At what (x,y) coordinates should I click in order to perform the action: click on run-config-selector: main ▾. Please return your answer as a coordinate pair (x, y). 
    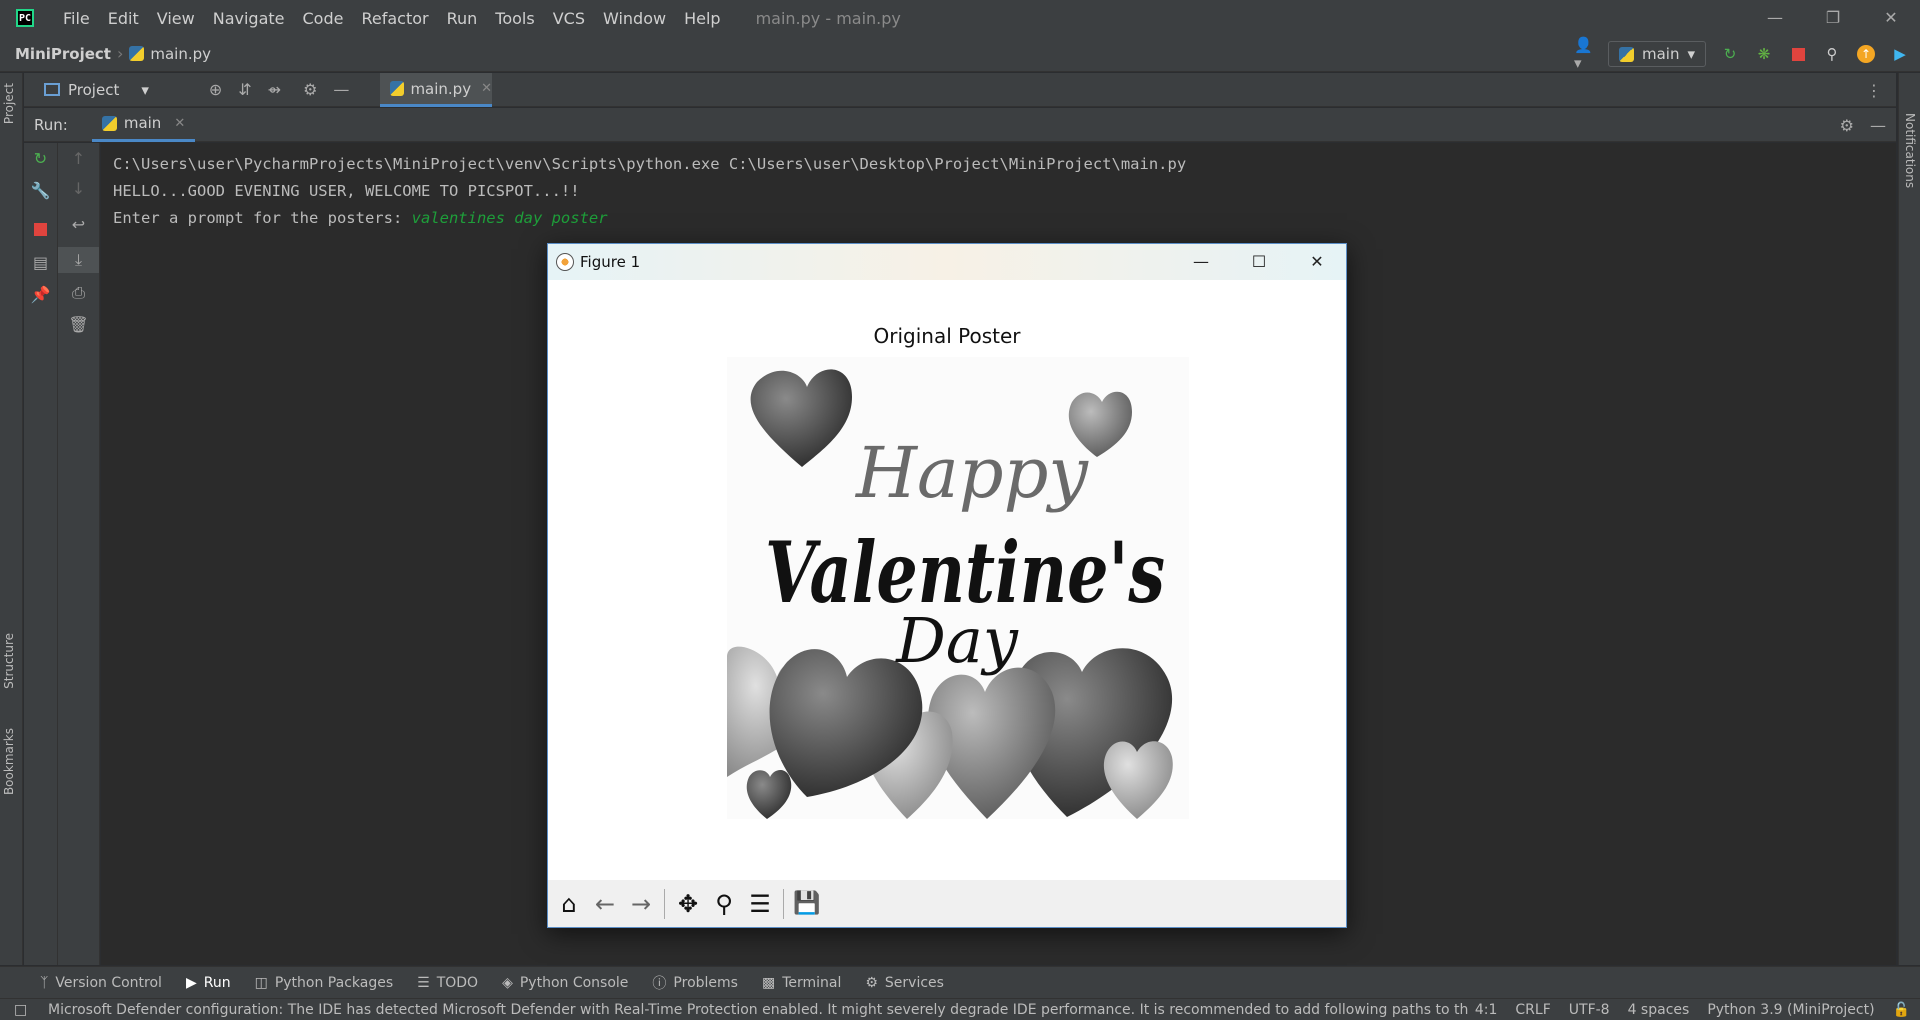
    Looking at the image, I should click on (1656, 54).